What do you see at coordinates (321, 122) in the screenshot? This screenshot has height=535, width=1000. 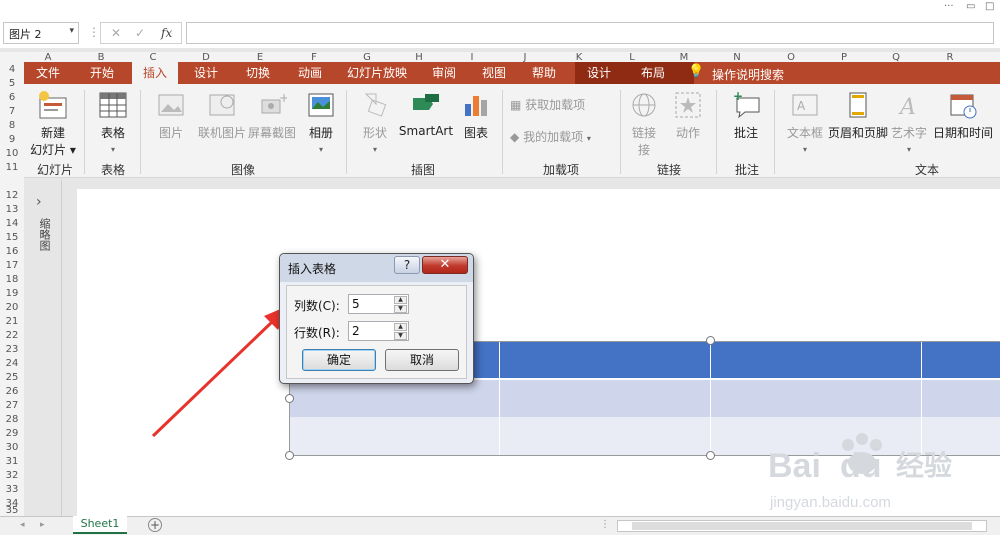 I see `album-button: 相册 ▾` at bounding box center [321, 122].